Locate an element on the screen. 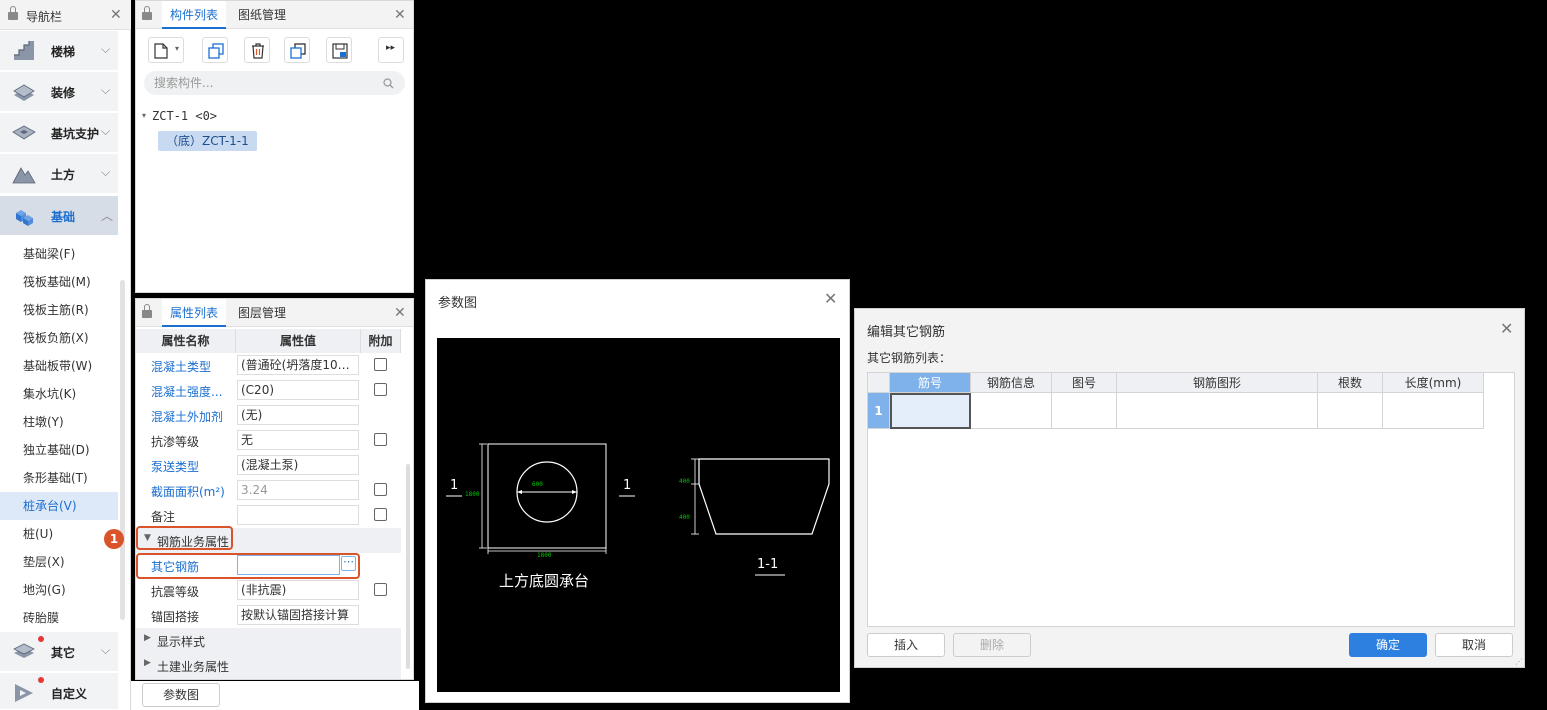 This screenshot has height=710, width=1547. component-search-input is located at coordinates (274, 83).